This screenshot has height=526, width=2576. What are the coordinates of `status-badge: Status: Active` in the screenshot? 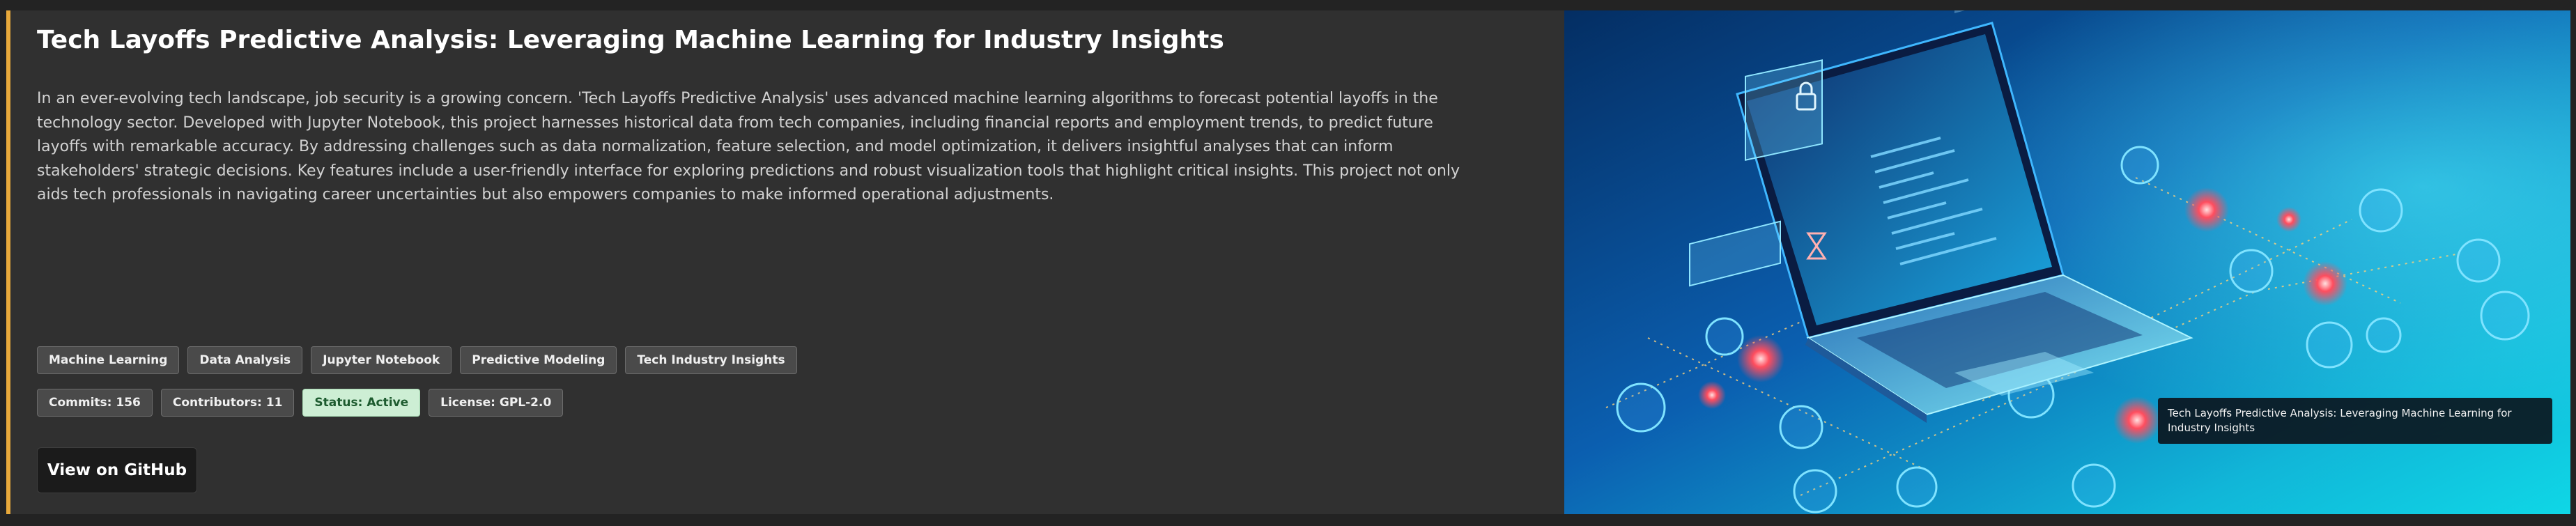 It's located at (361, 403).